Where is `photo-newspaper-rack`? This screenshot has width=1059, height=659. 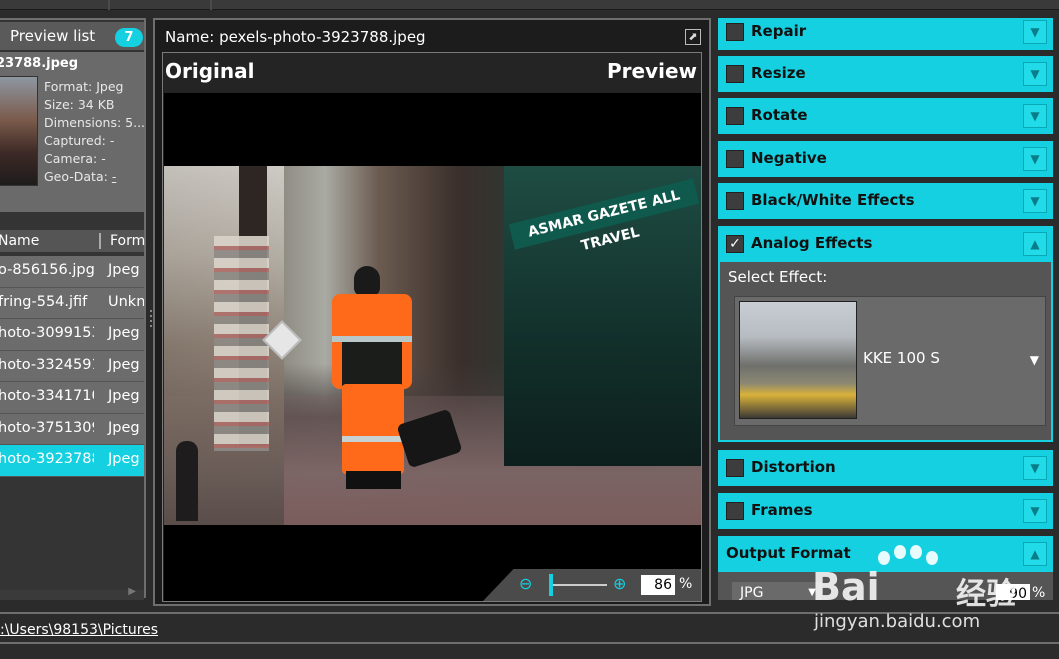
photo-newspaper-rack is located at coordinates (241, 343).